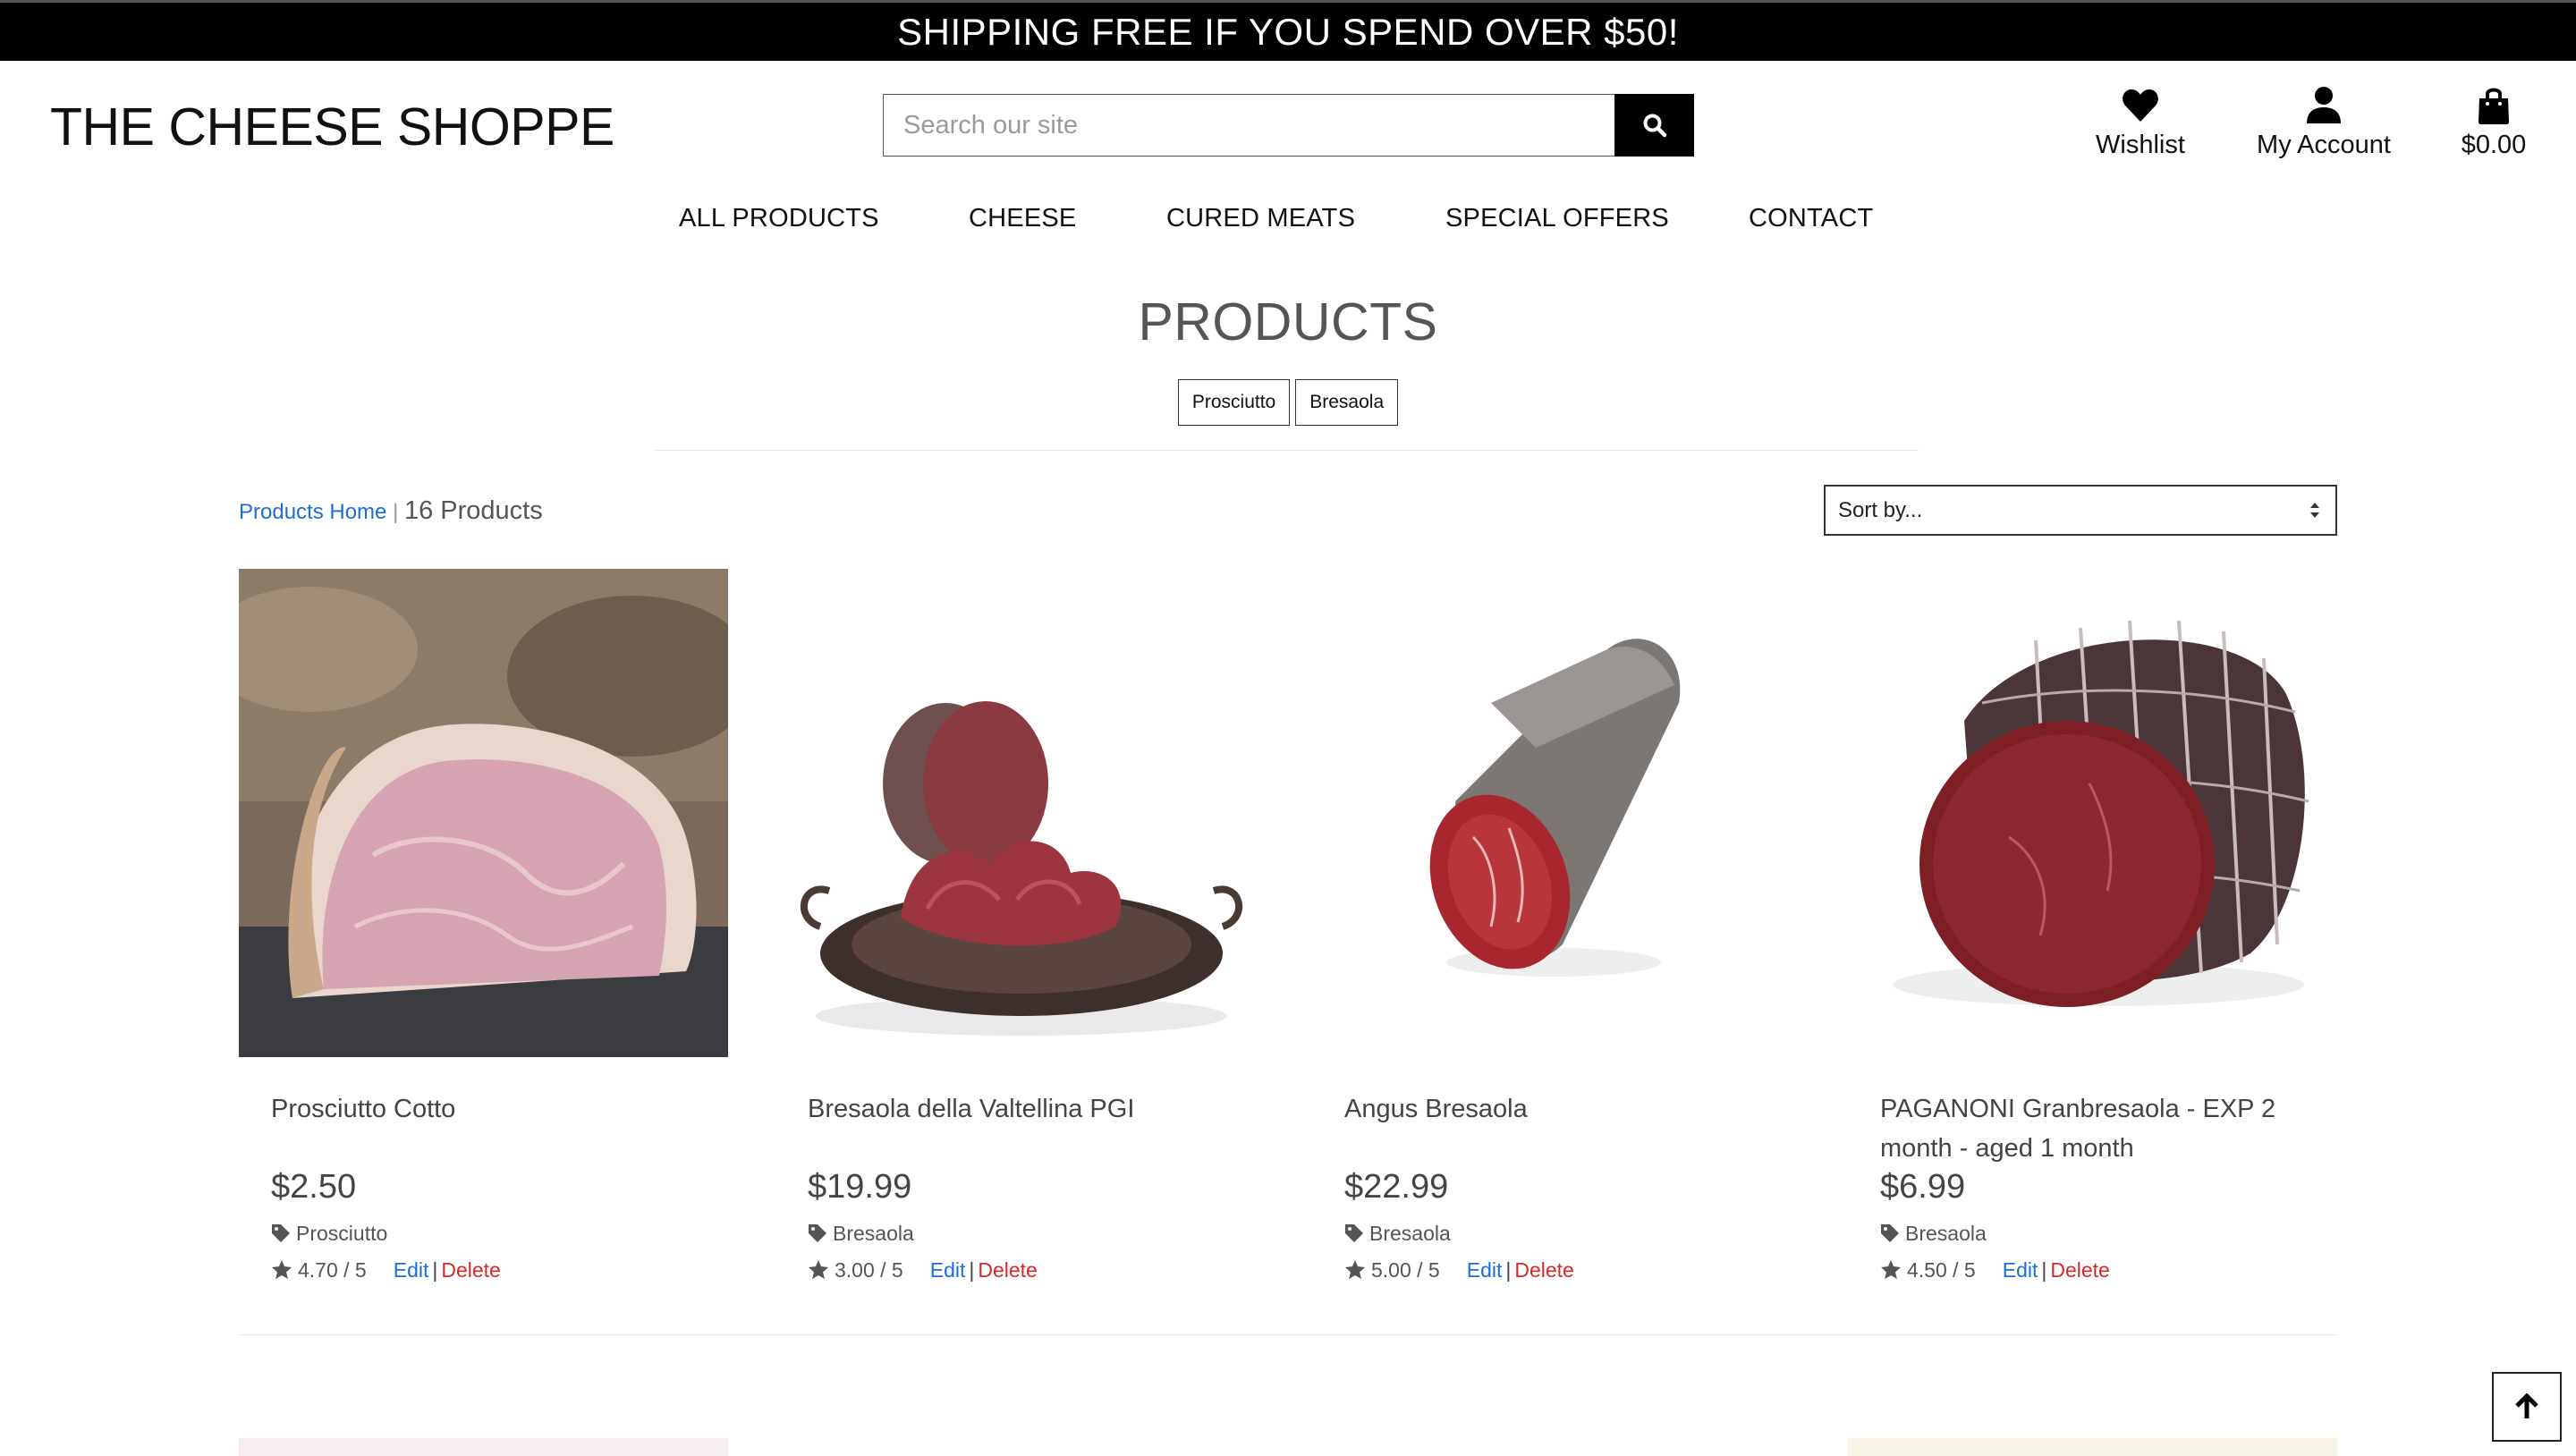 This screenshot has height=1456, width=2576. Describe the element at coordinates (332, 1270) in the screenshot. I see `rating-value: 4.70 / 5` at that location.